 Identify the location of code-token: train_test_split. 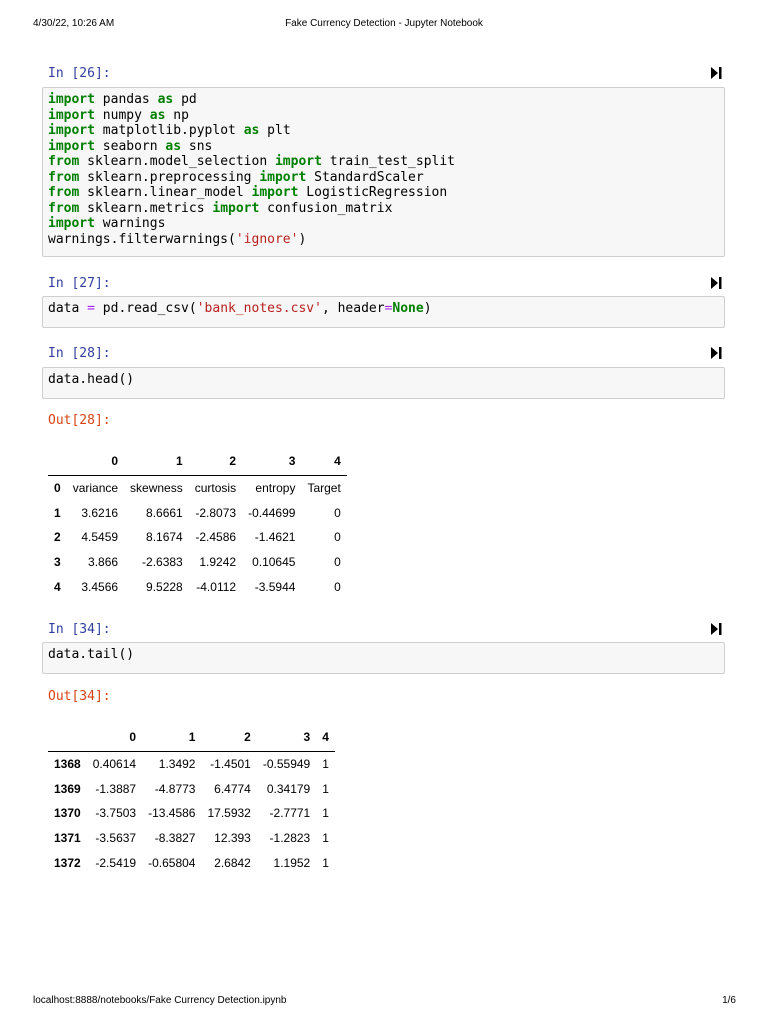
(388, 161).